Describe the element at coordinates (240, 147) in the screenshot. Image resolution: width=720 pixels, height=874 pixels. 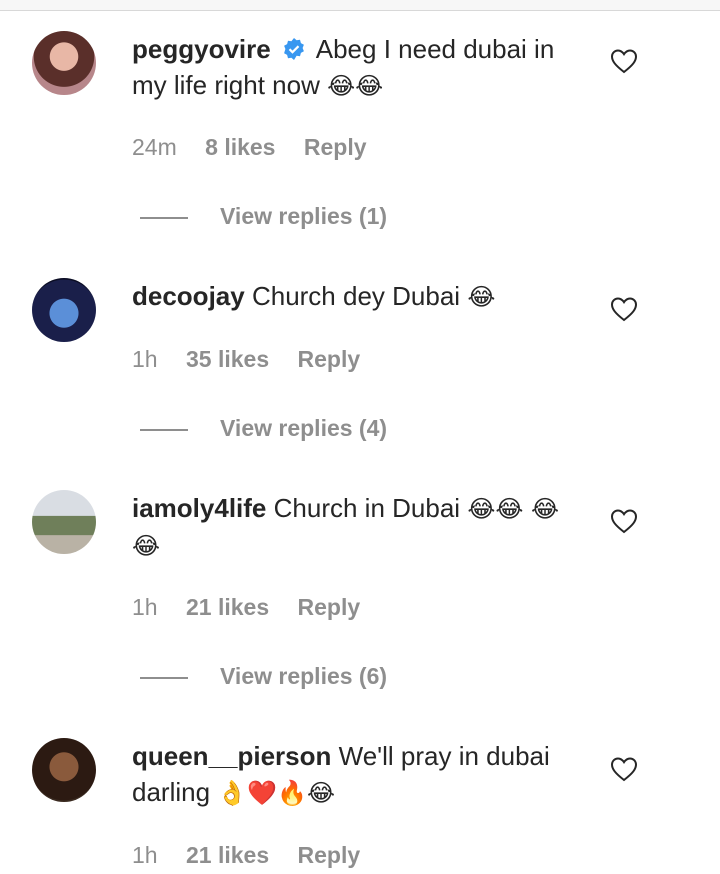
I see `comment-likes: 8 likes` at that location.